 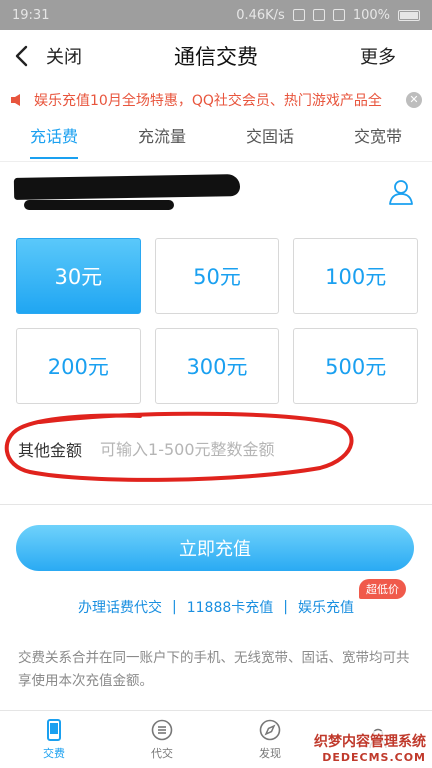 I want to click on speaker-icon, so click(x=15, y=100).